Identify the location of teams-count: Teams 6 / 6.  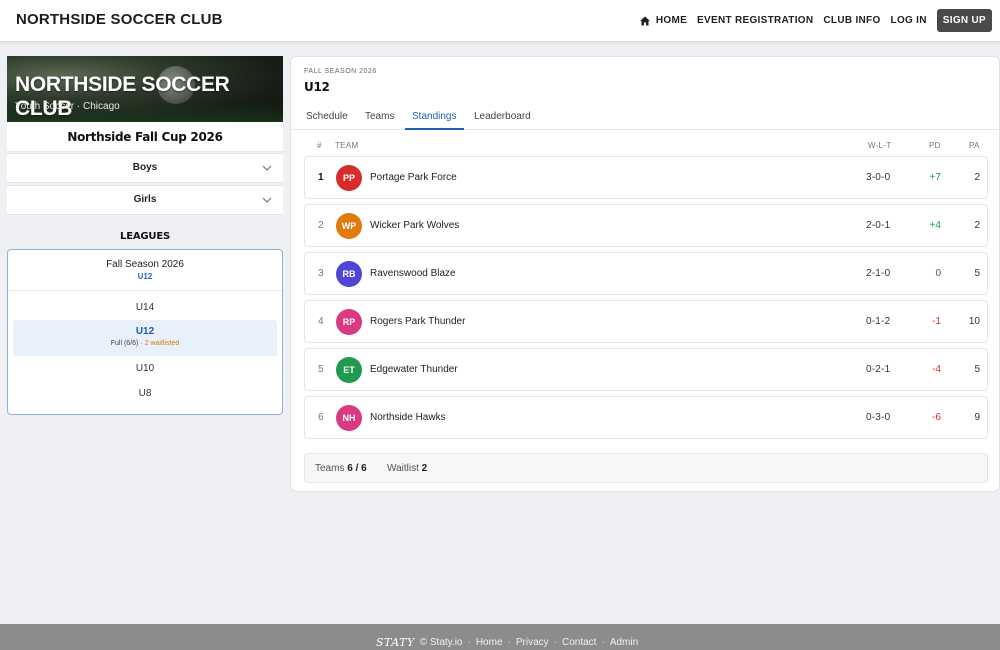
(341, 468).